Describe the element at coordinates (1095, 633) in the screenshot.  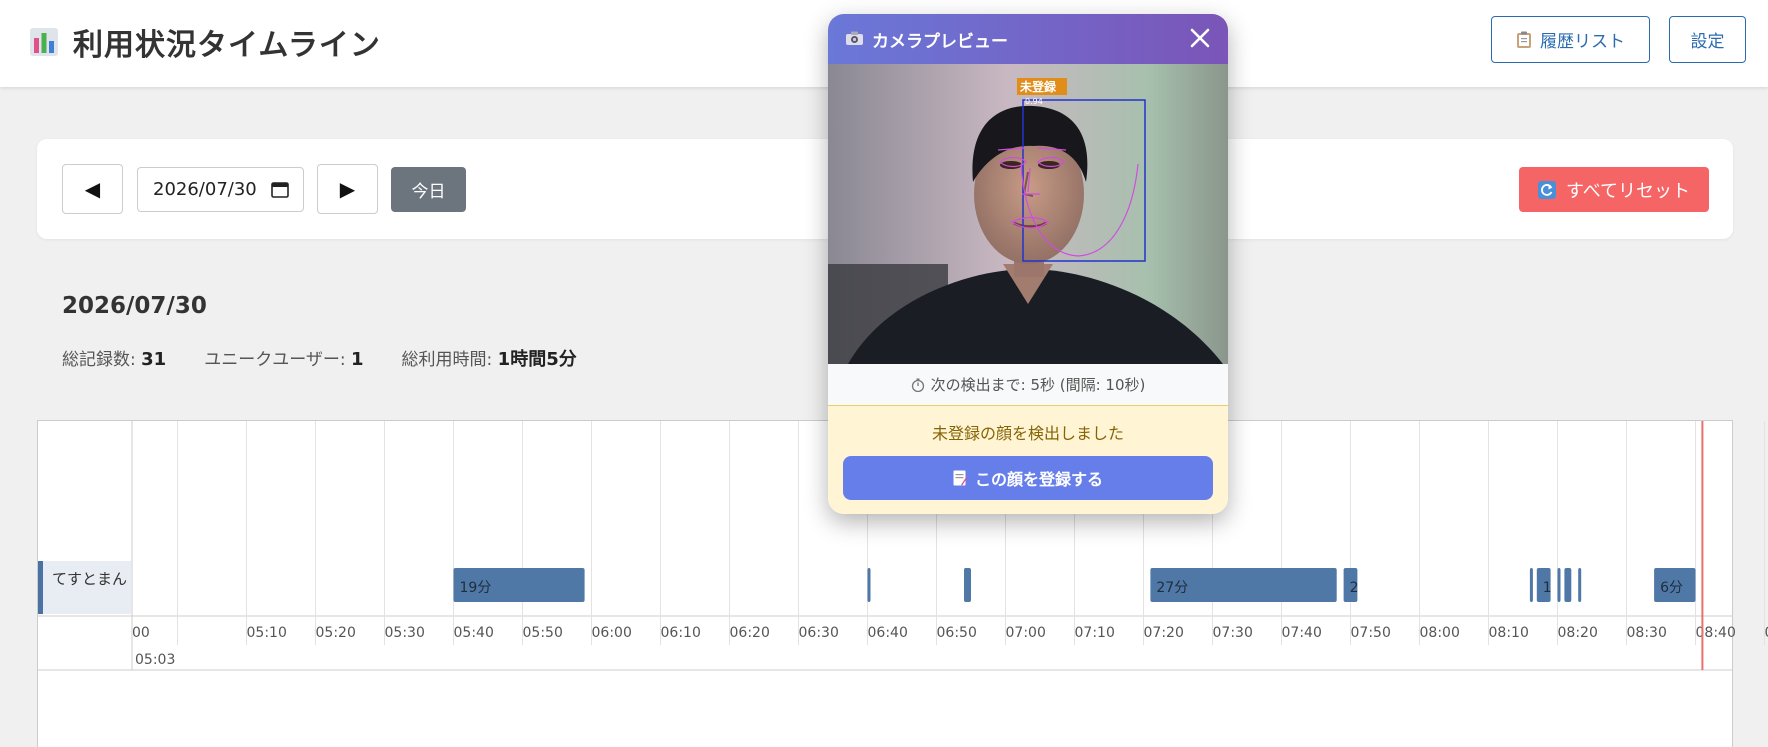
I see `time-tick-label: 07:10` at that location.